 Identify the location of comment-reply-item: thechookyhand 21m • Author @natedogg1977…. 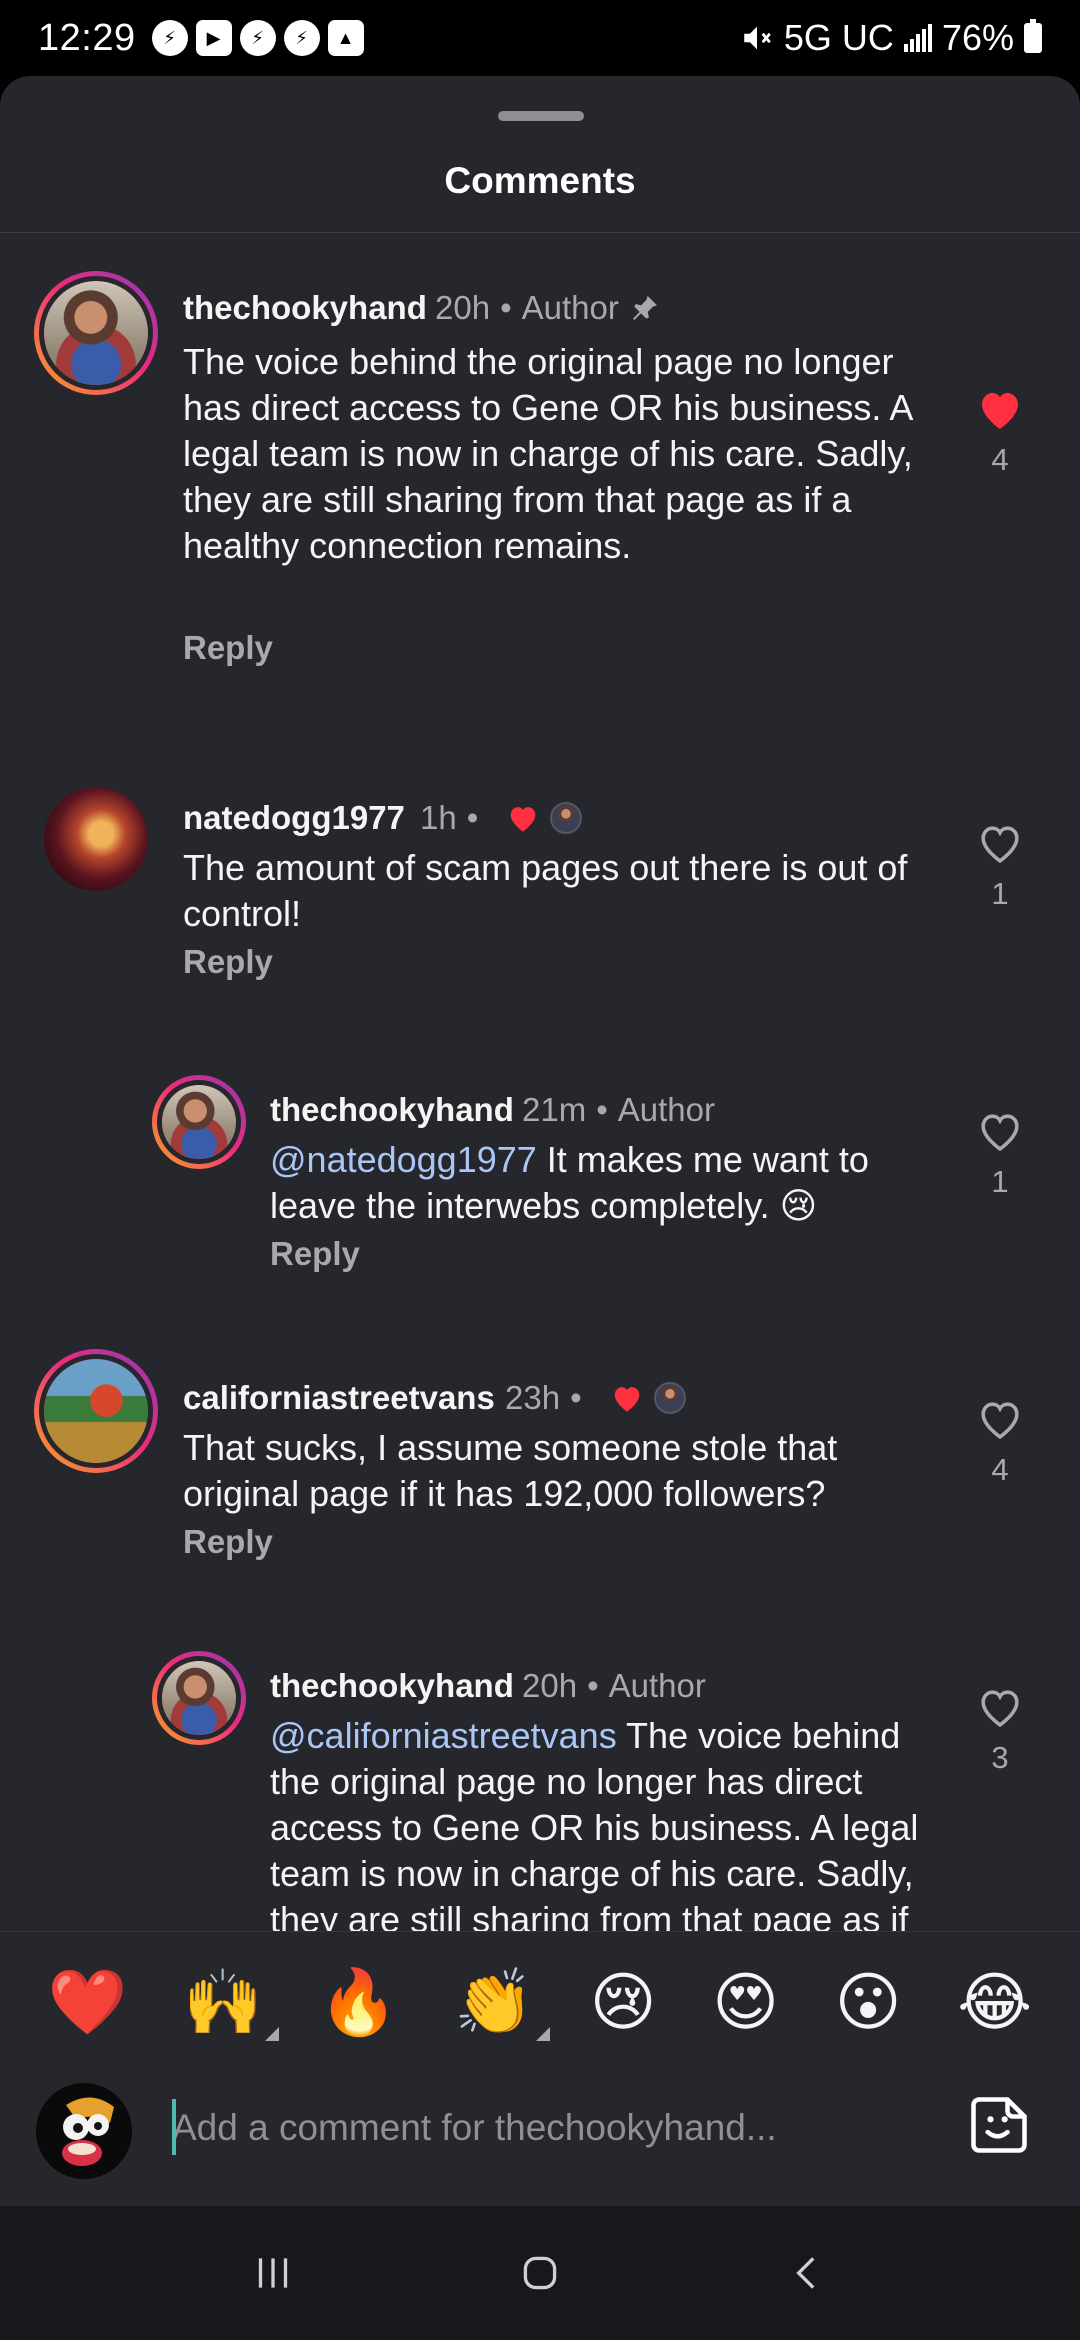
(540, 1198).